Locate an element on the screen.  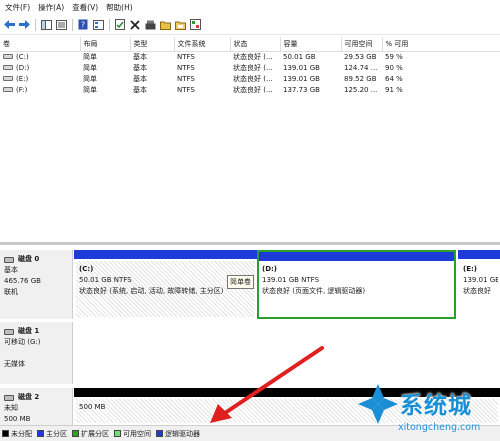
percent-free-cell: 91 % is located at coordinates (394, 89).